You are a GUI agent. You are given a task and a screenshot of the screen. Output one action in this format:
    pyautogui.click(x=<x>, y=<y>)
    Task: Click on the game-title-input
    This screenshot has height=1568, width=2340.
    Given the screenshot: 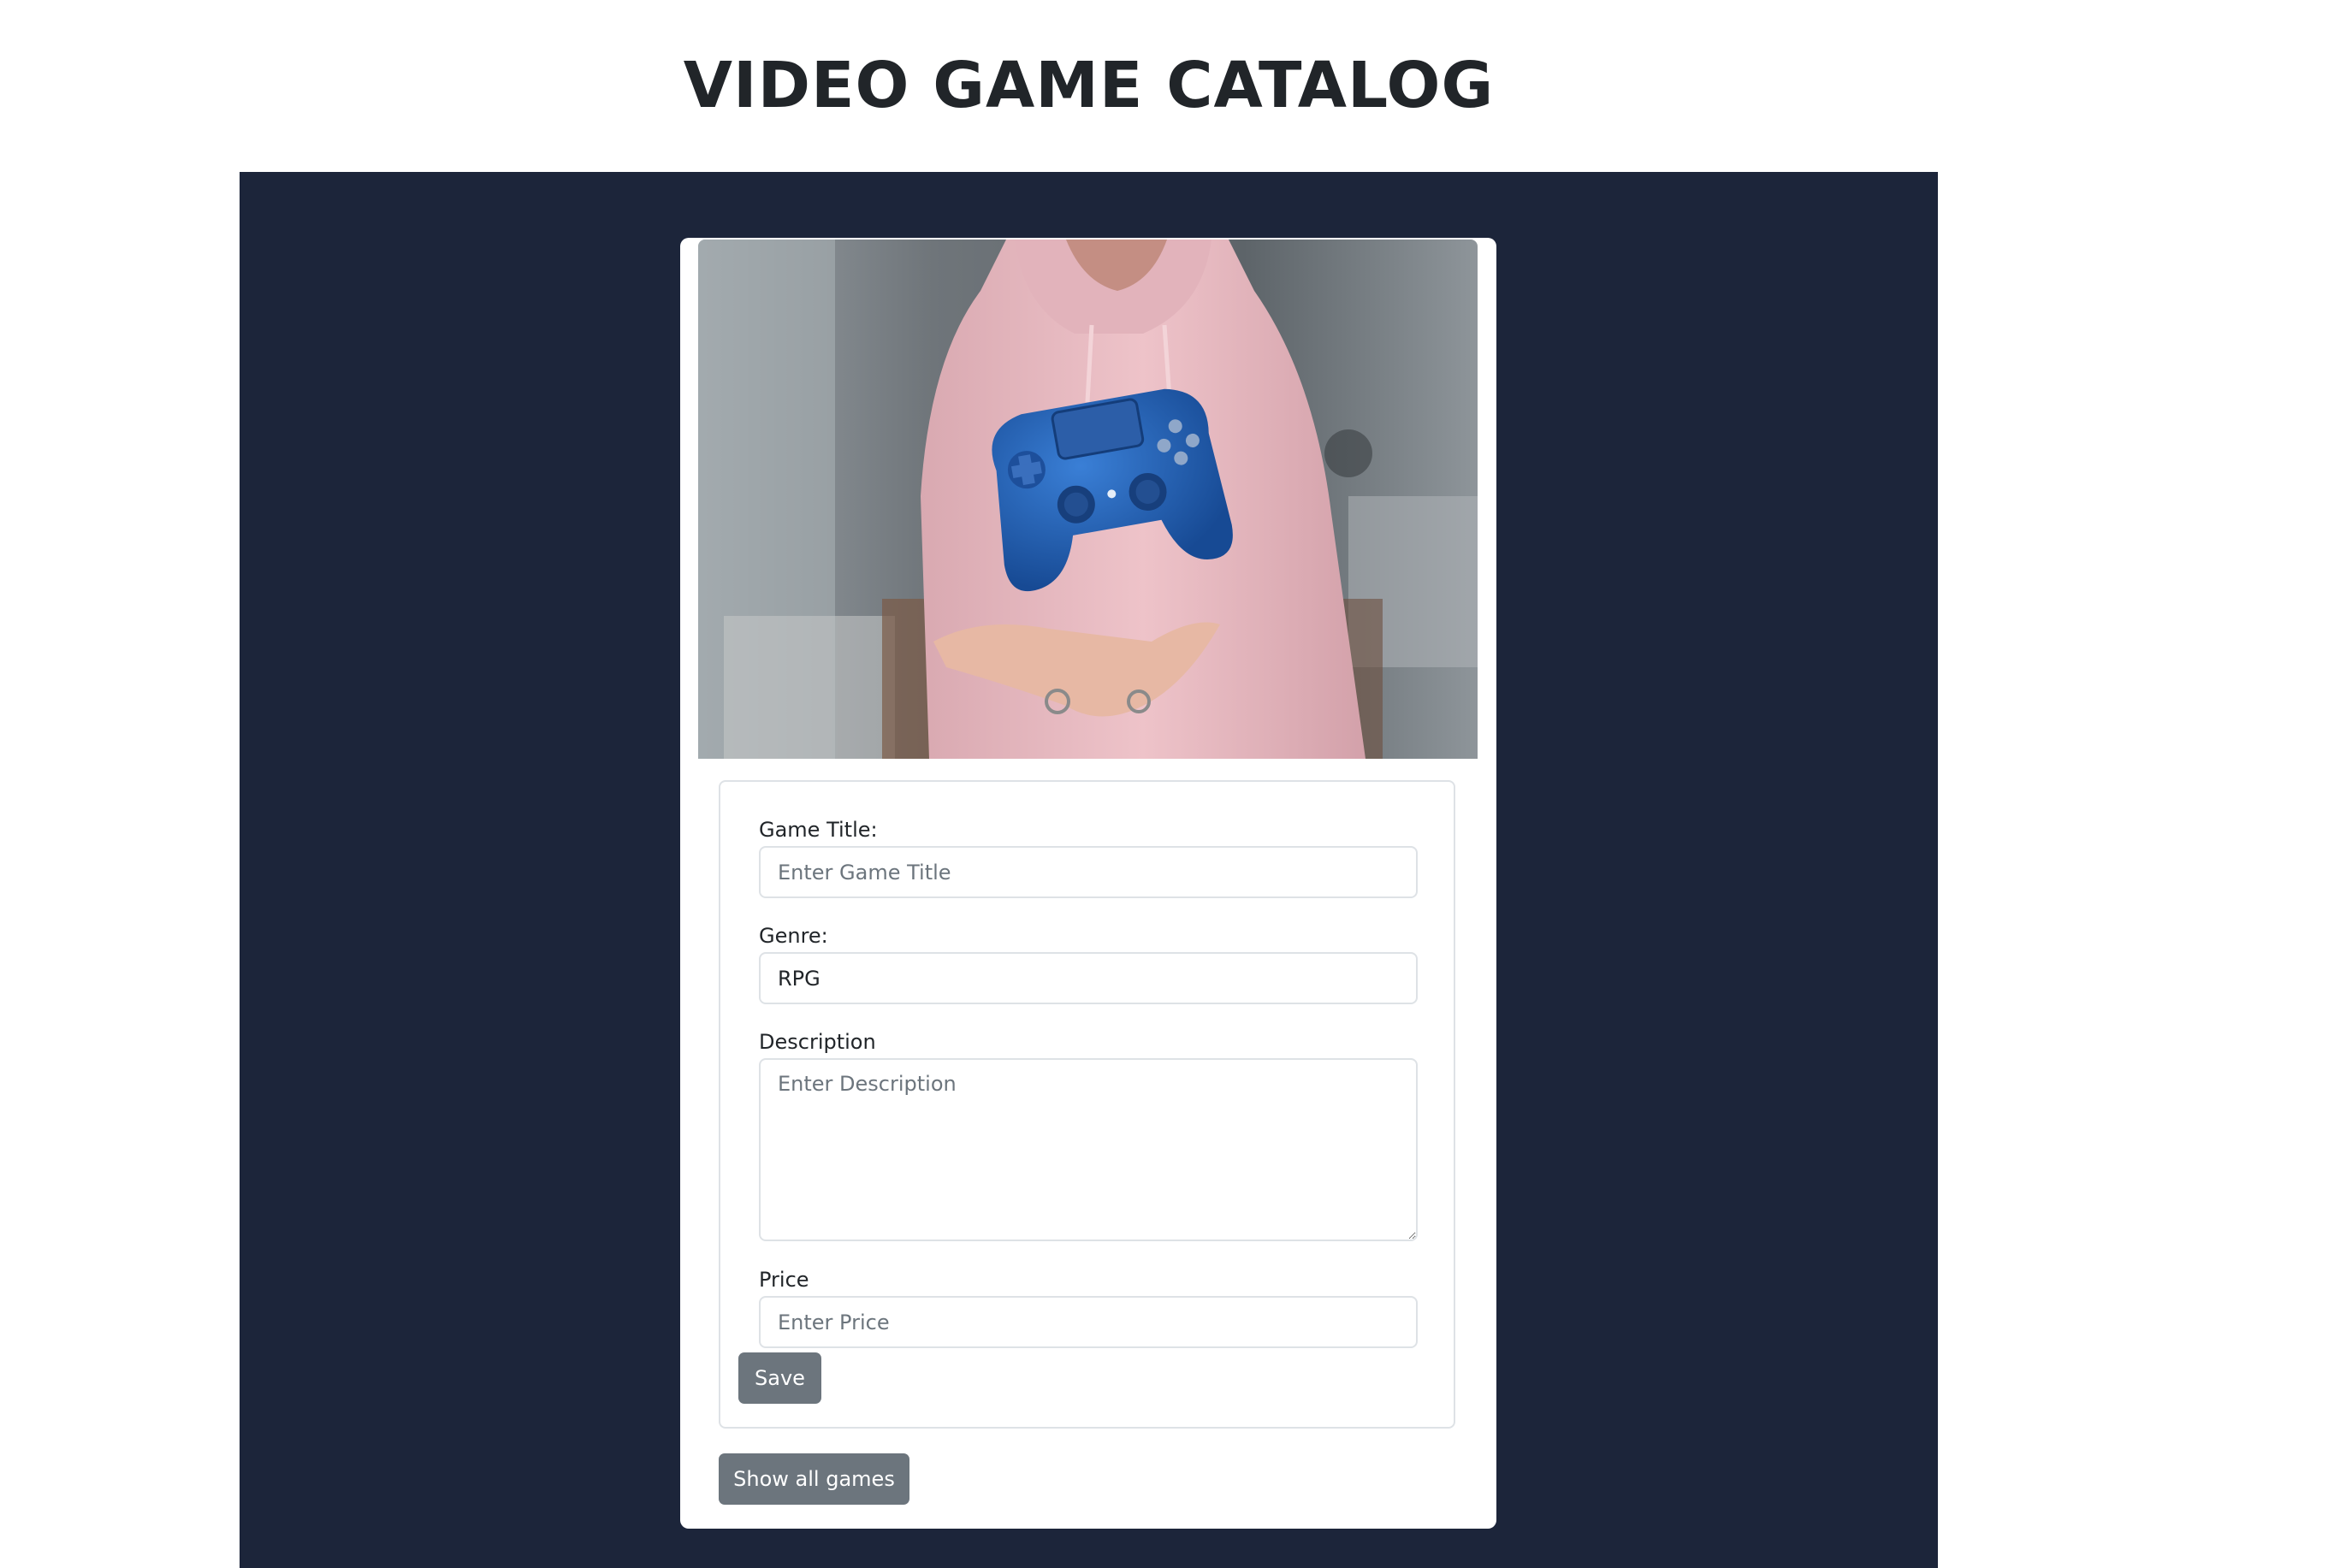 What is the action you would take?
    pyautogui.click(x=1088, y=872)
    